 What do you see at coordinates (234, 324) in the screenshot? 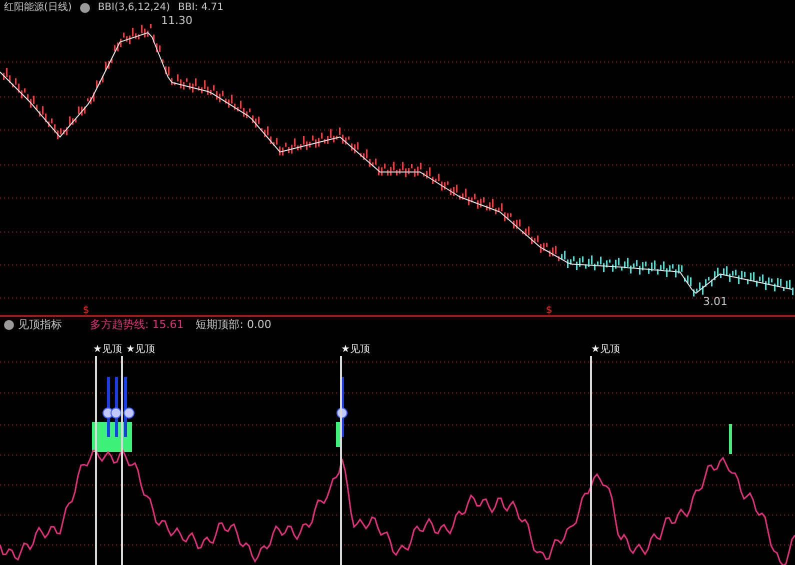
I see `series-reading: 短期顶部: 0.00` at bounding box center [234, 324].